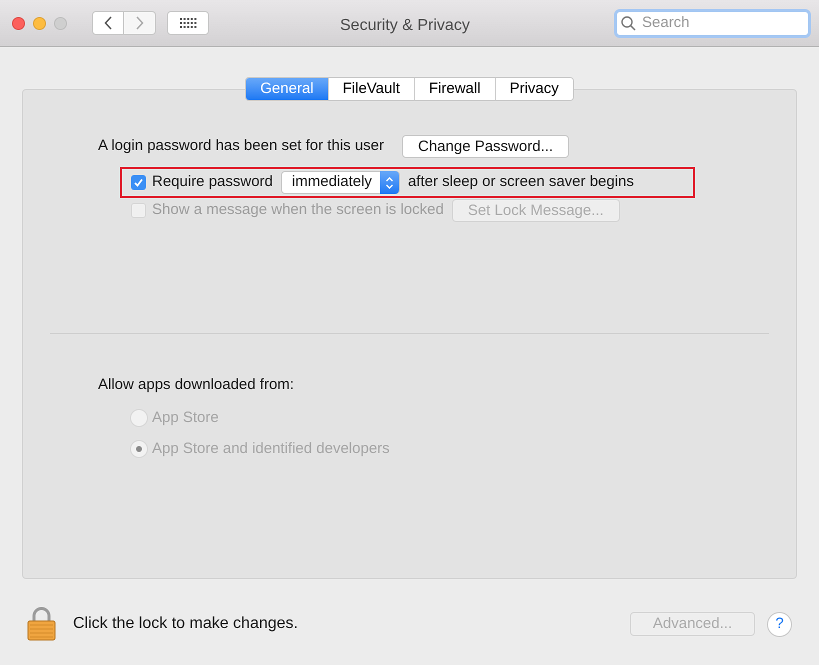  What do you see at coordinates (717, 23) in the screenshot?
I see `search-input: Search` at bounding box center [717, 23].